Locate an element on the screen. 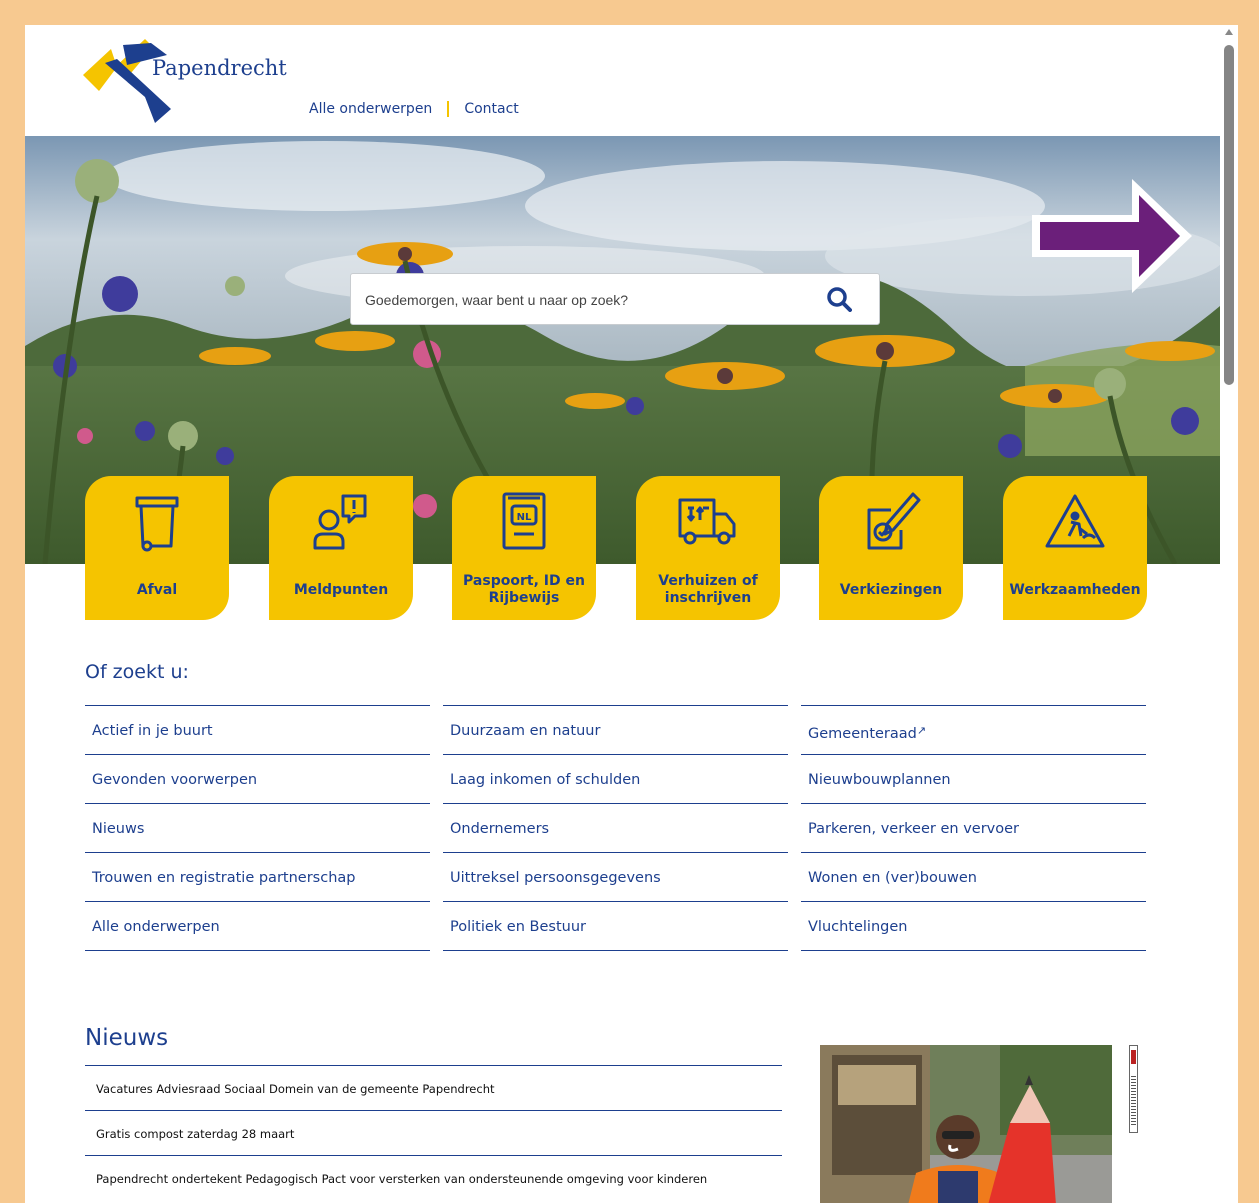  nav-link-alle-onderwerpen: Alle onderwerpen is located at coordinates (370, 109).